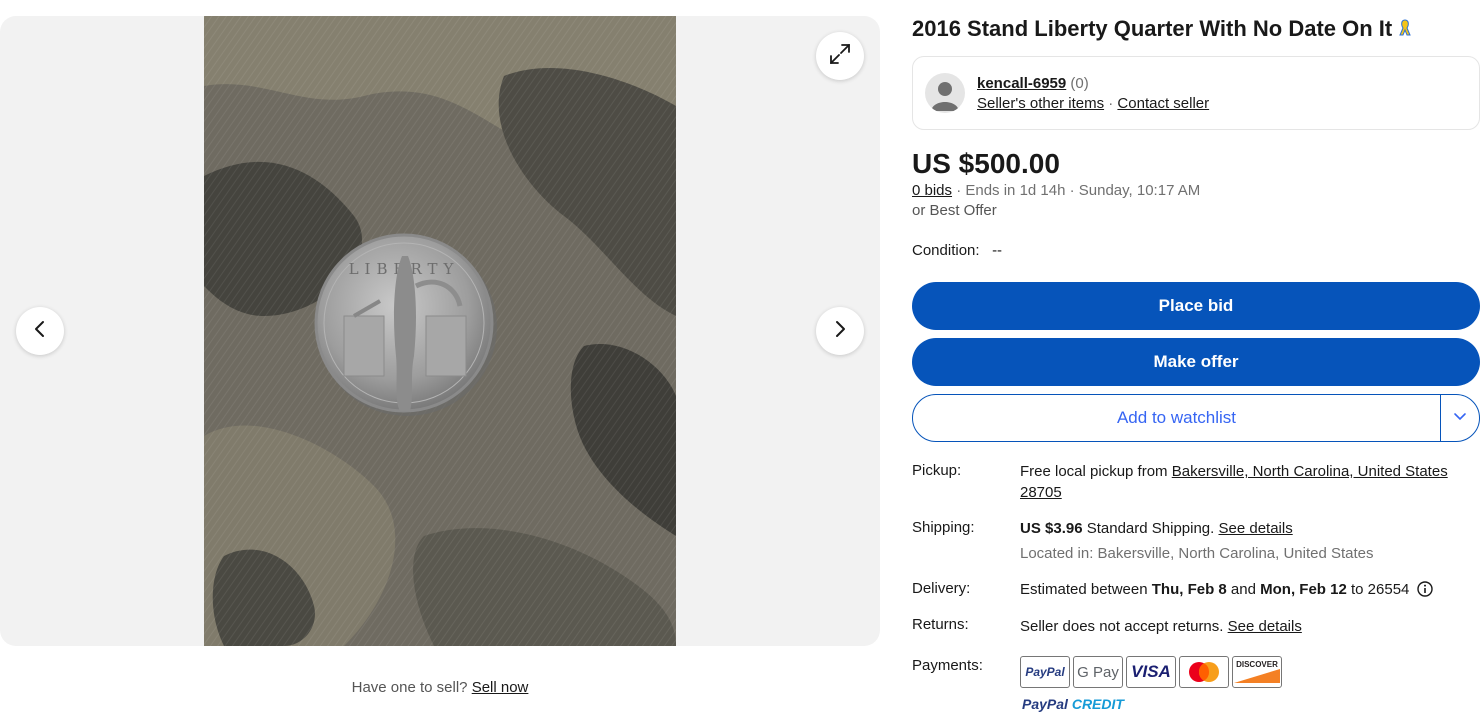 The height and width of the screenshot is (716, 1482). I want to click on shipping-price: US $3.96, so click(1051, 528).